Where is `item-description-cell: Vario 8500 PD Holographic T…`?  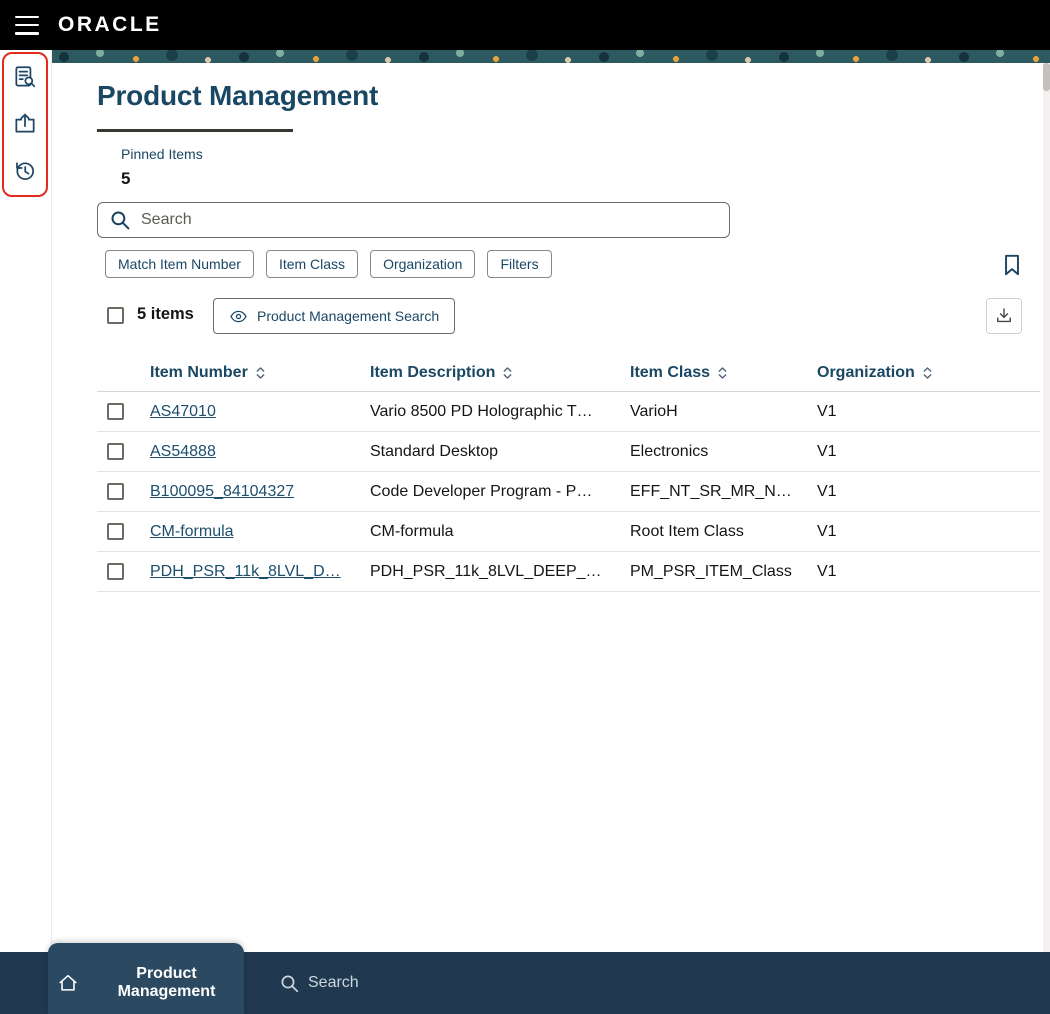
item-description-cell: Vario 8500 PD Holographic T… is located at coordinates (481, 411).